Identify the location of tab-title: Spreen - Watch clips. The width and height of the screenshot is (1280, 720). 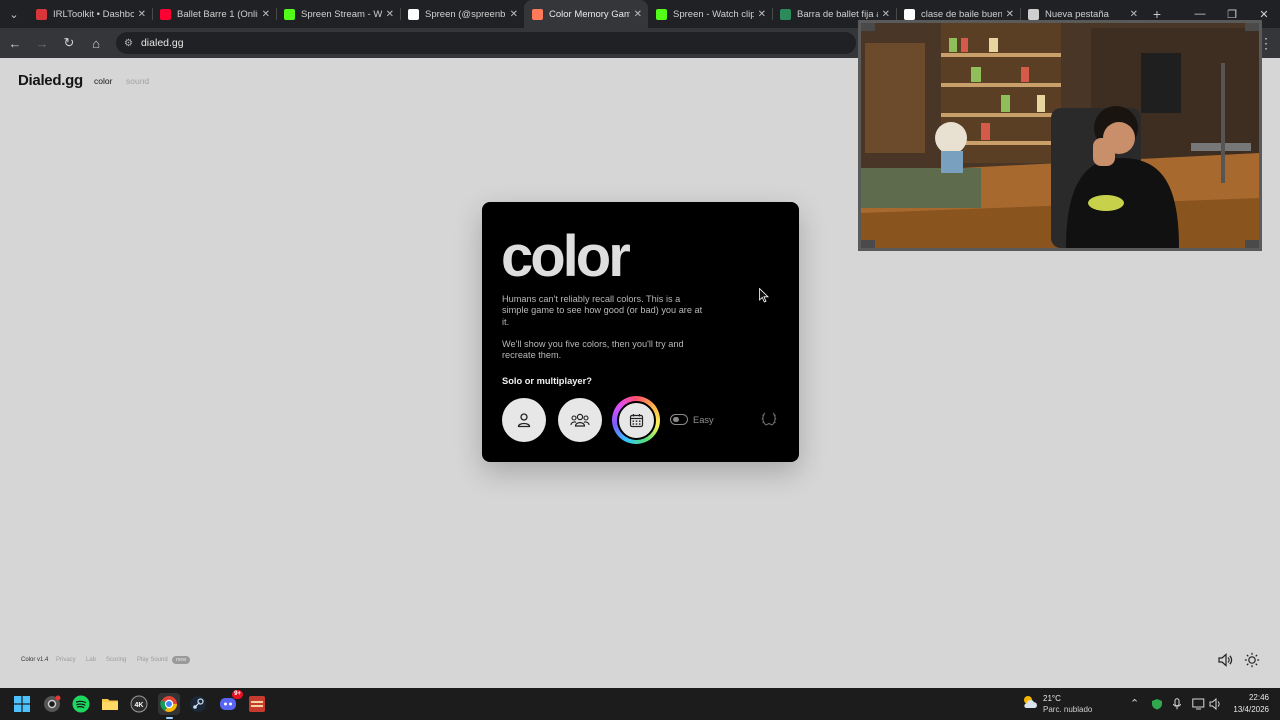
(713, 14).